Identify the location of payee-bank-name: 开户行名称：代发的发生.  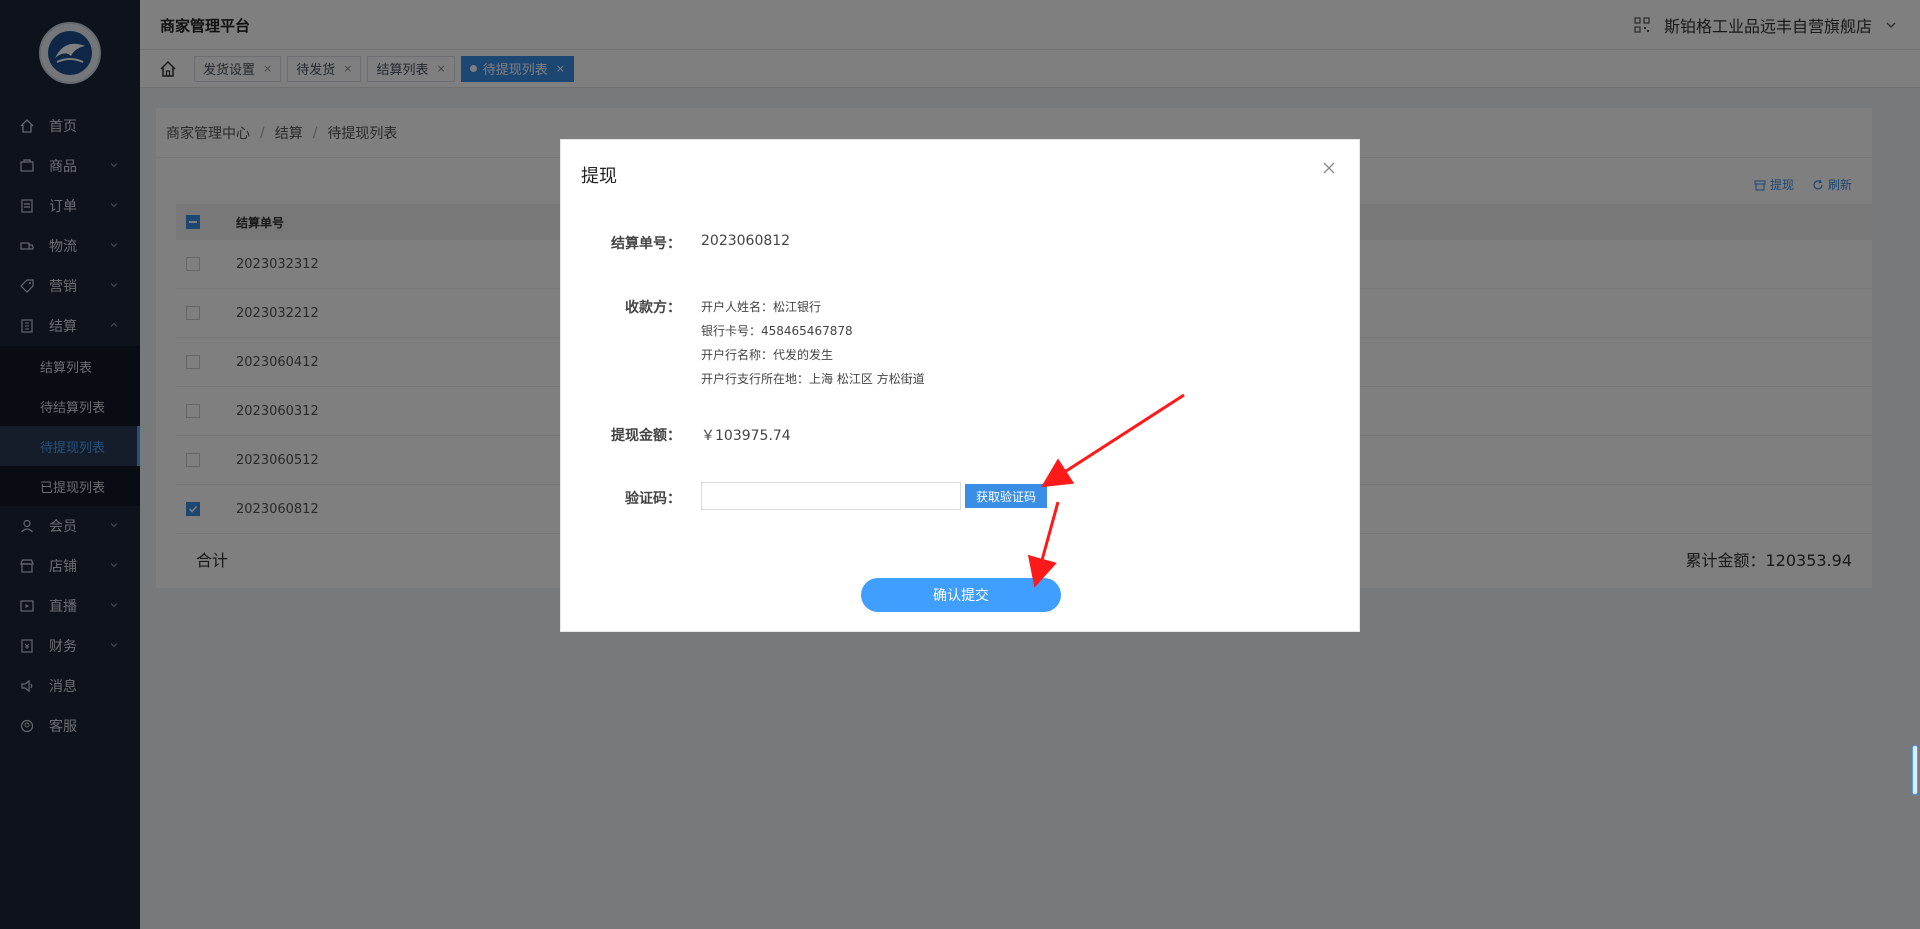
(767, 355).